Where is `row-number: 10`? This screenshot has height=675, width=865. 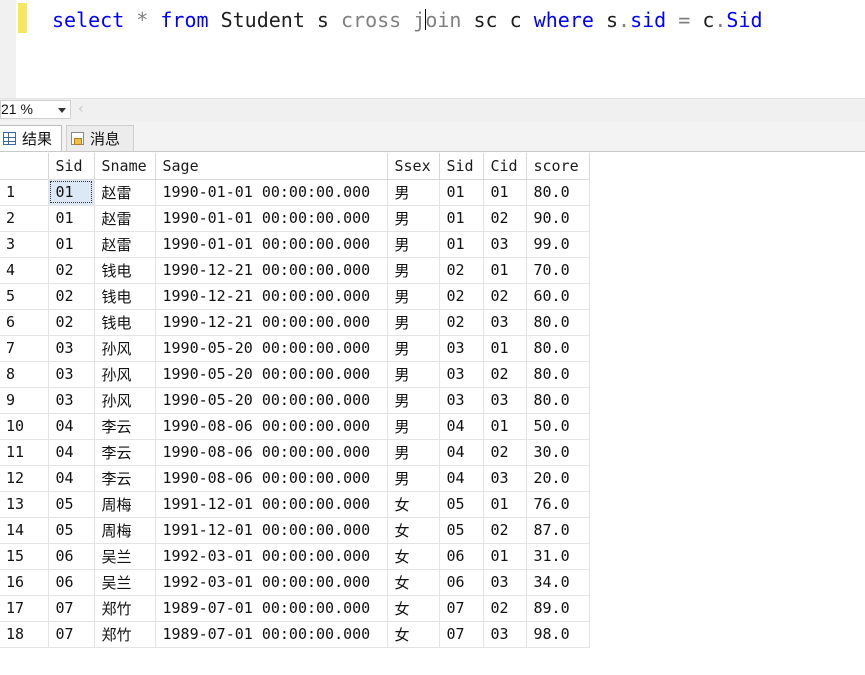 row-number: 10 is located at coordinates (24, 426).